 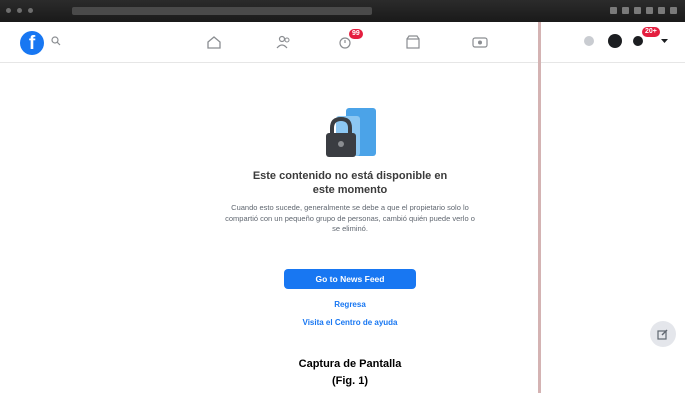 What do you see at coordinates (615, 41) in the screenshot?
I see `messenger-icon` at bounding box center [615, 41].